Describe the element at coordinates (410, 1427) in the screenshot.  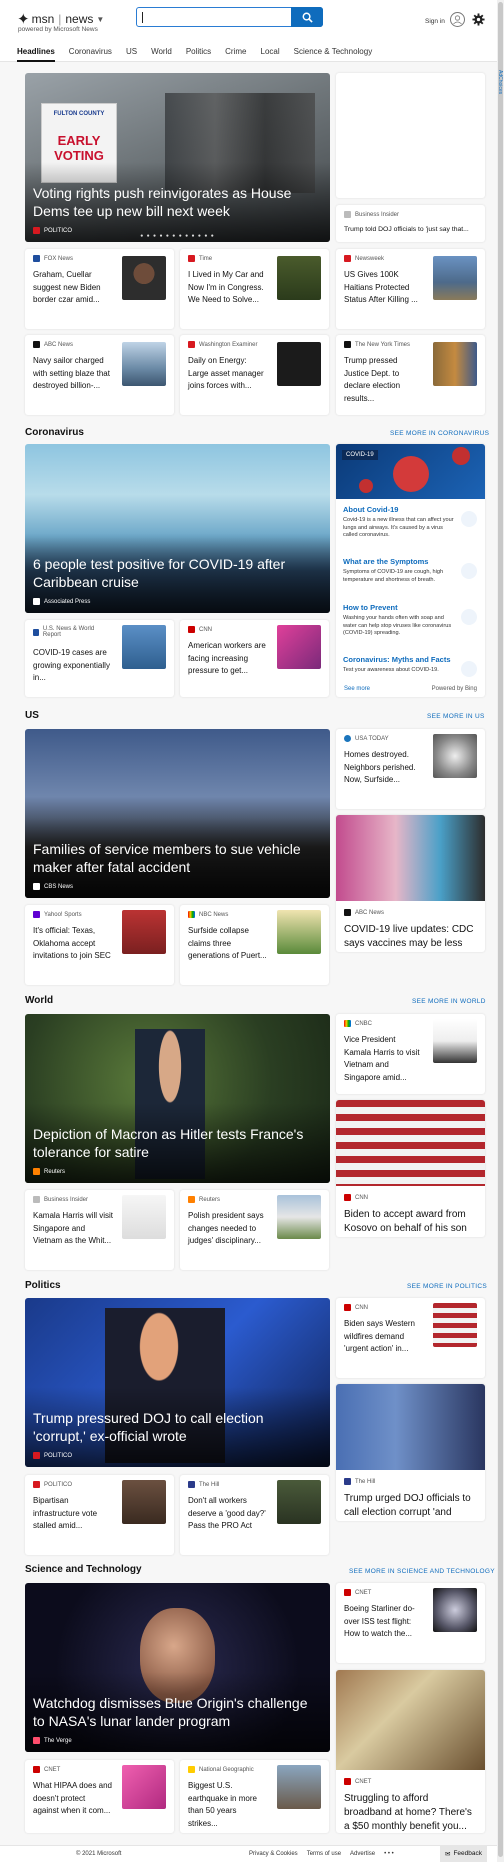
I see `card-image` at that location.